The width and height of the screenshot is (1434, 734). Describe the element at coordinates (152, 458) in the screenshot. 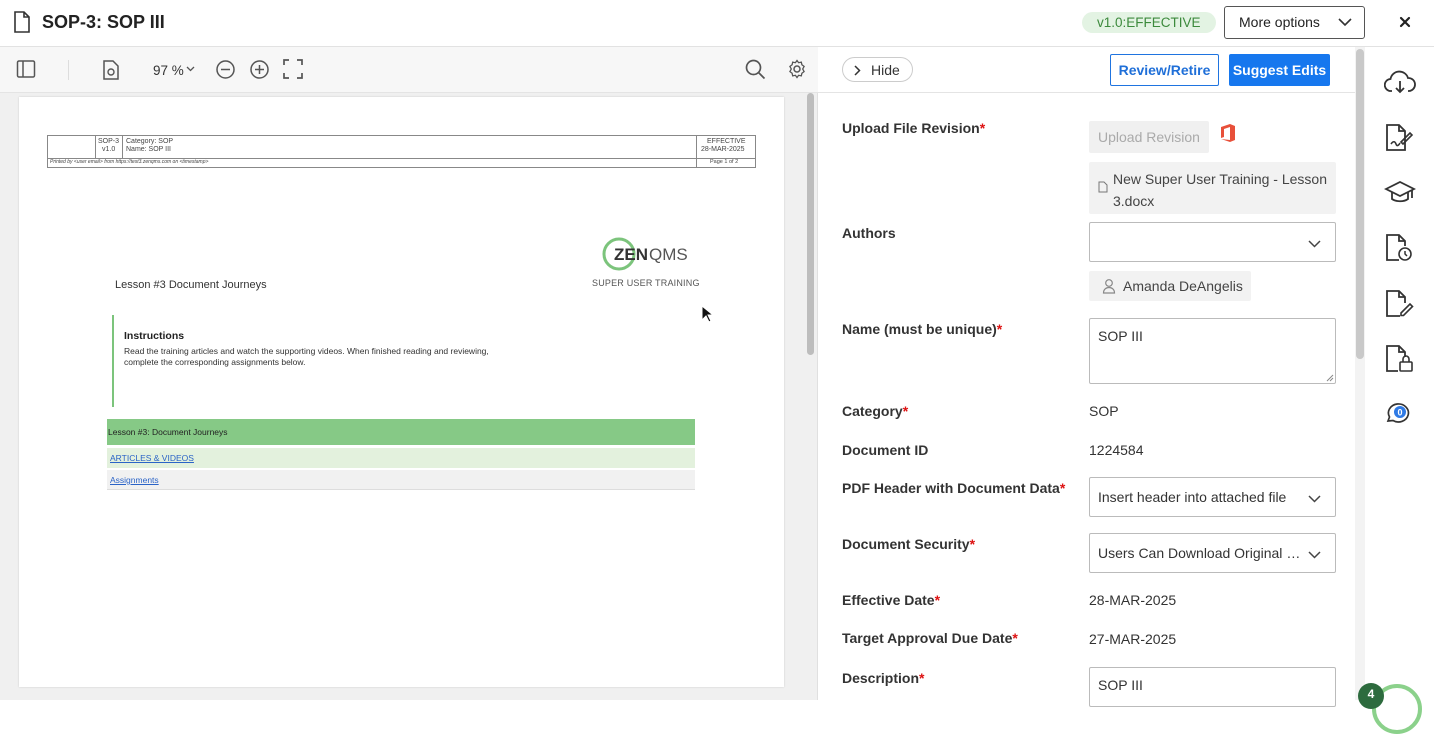

I see `articles-videos-link: ARTICLES & VIDEOS` at that location.